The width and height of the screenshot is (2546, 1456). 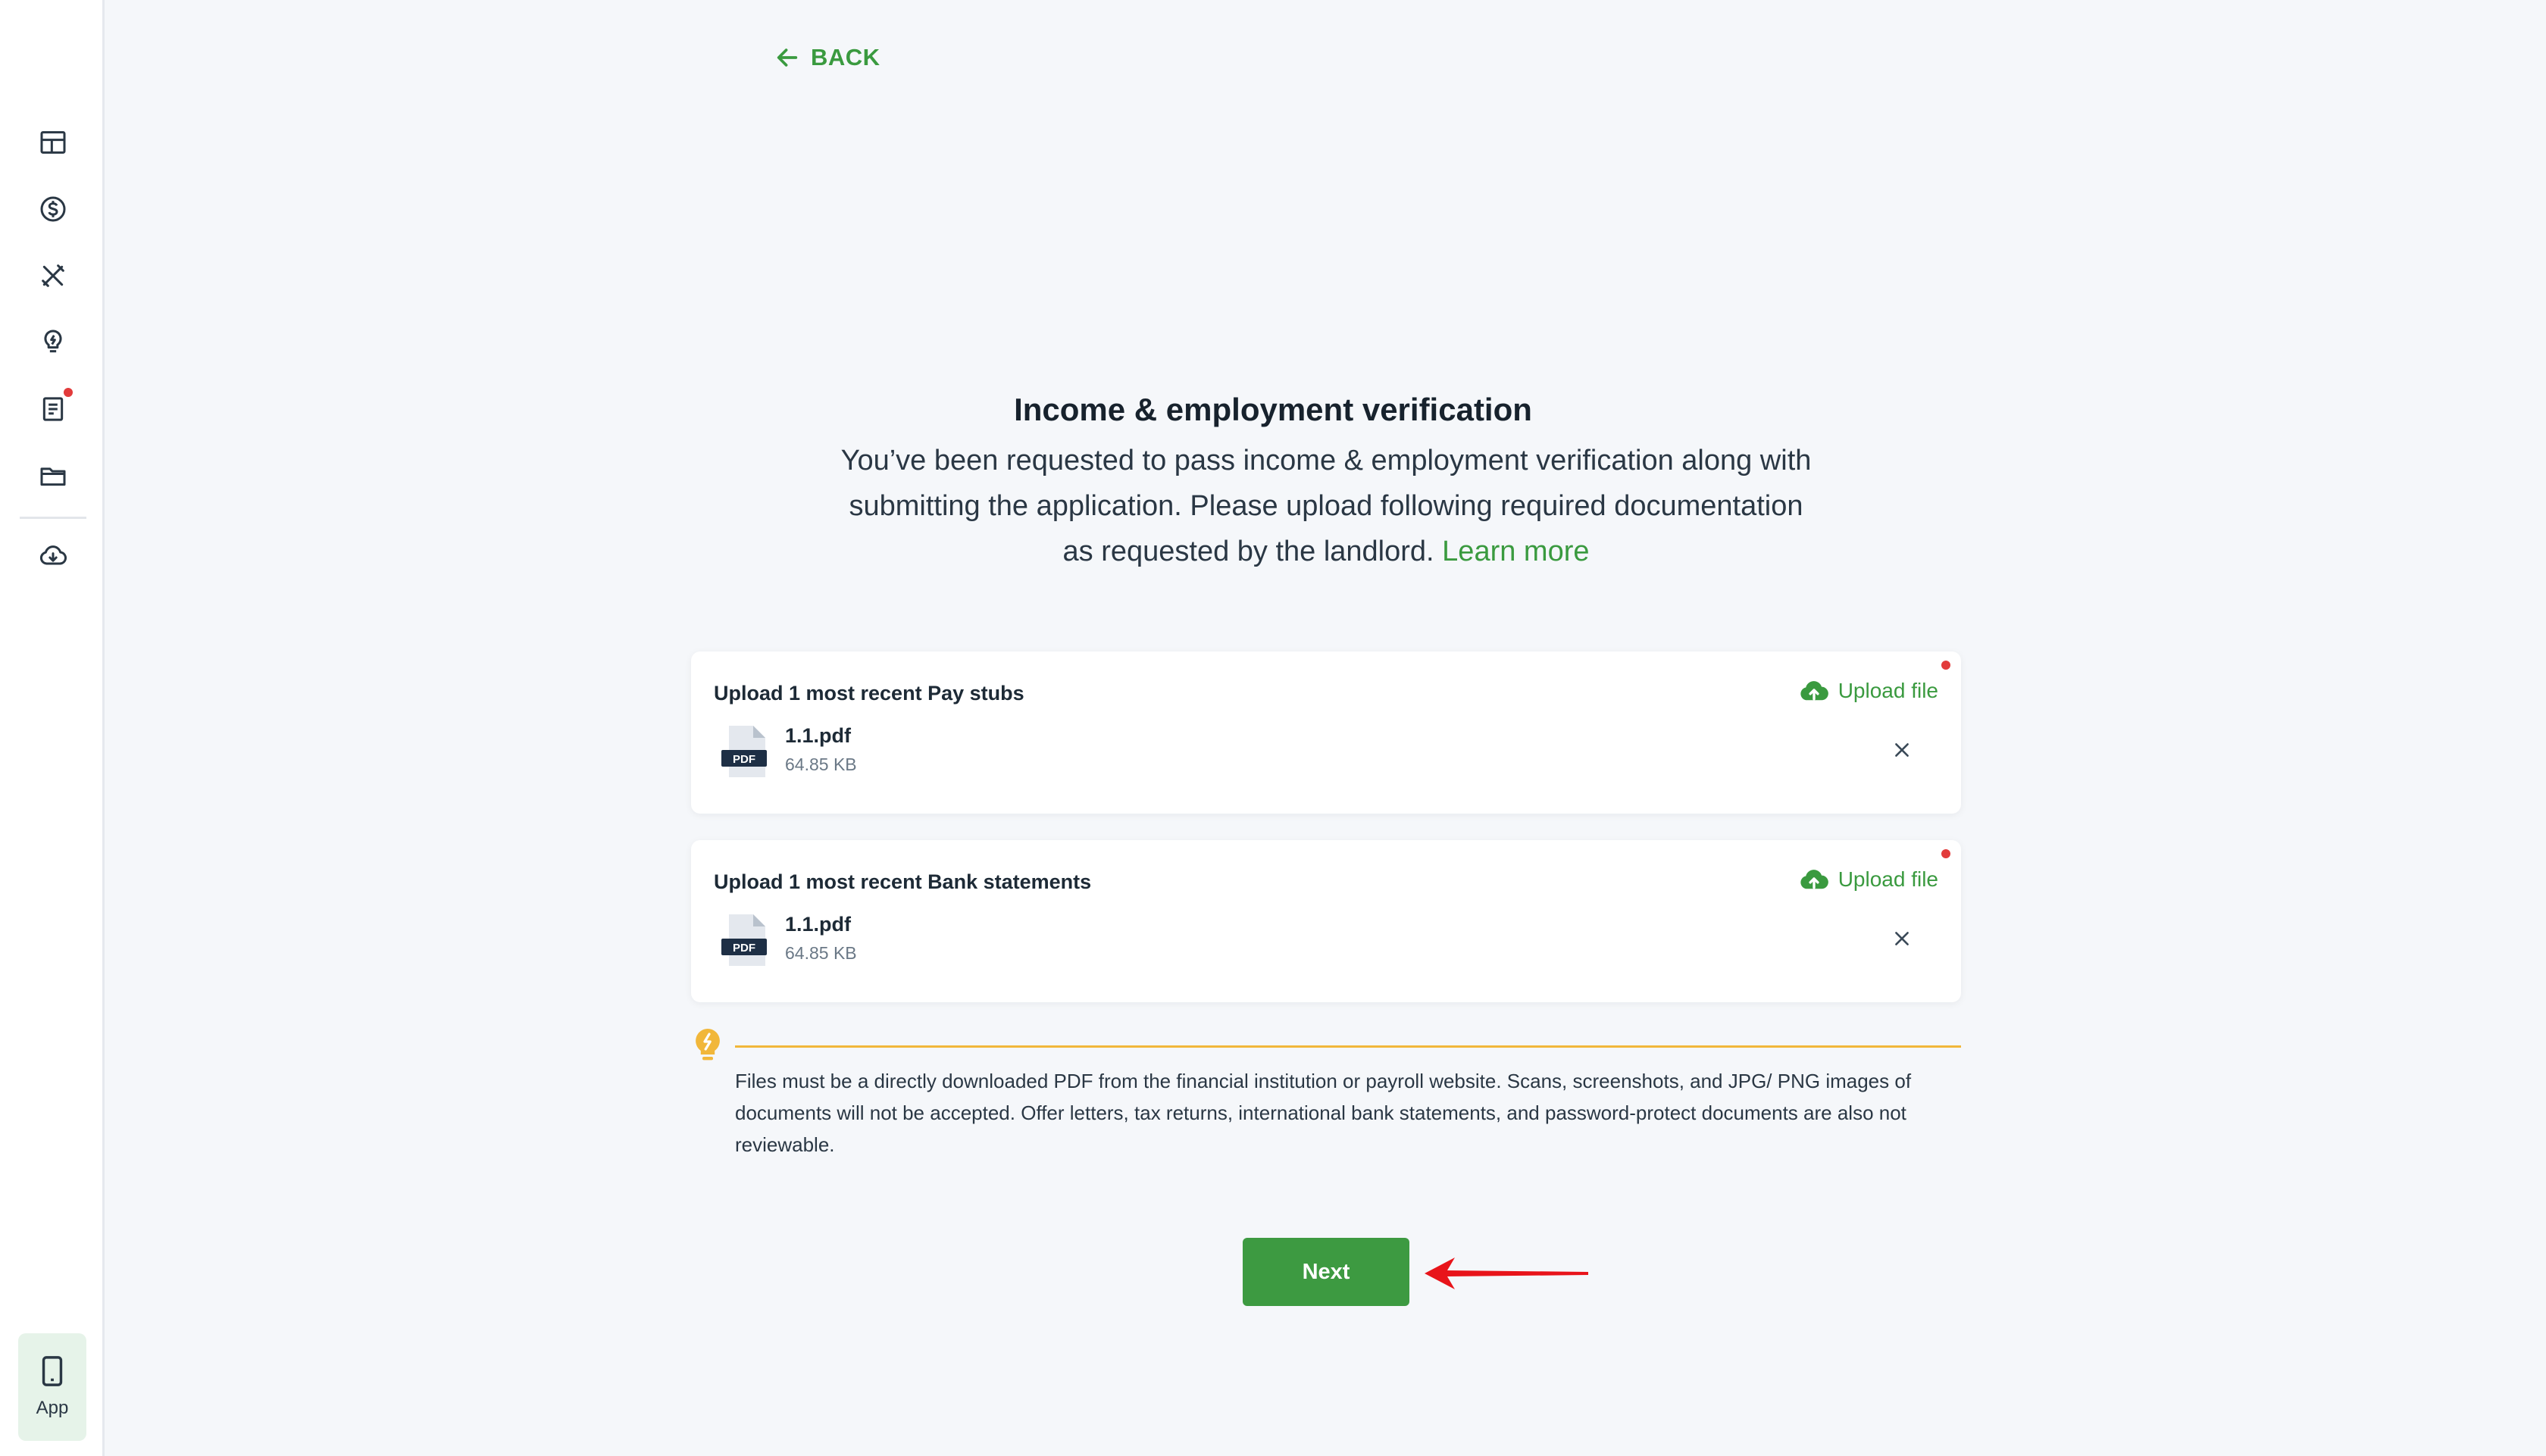 What do you see at coordinates (1326, 1272) in the screenshot?
I see `next-button: Next` at bounding box center [1326, 1272].